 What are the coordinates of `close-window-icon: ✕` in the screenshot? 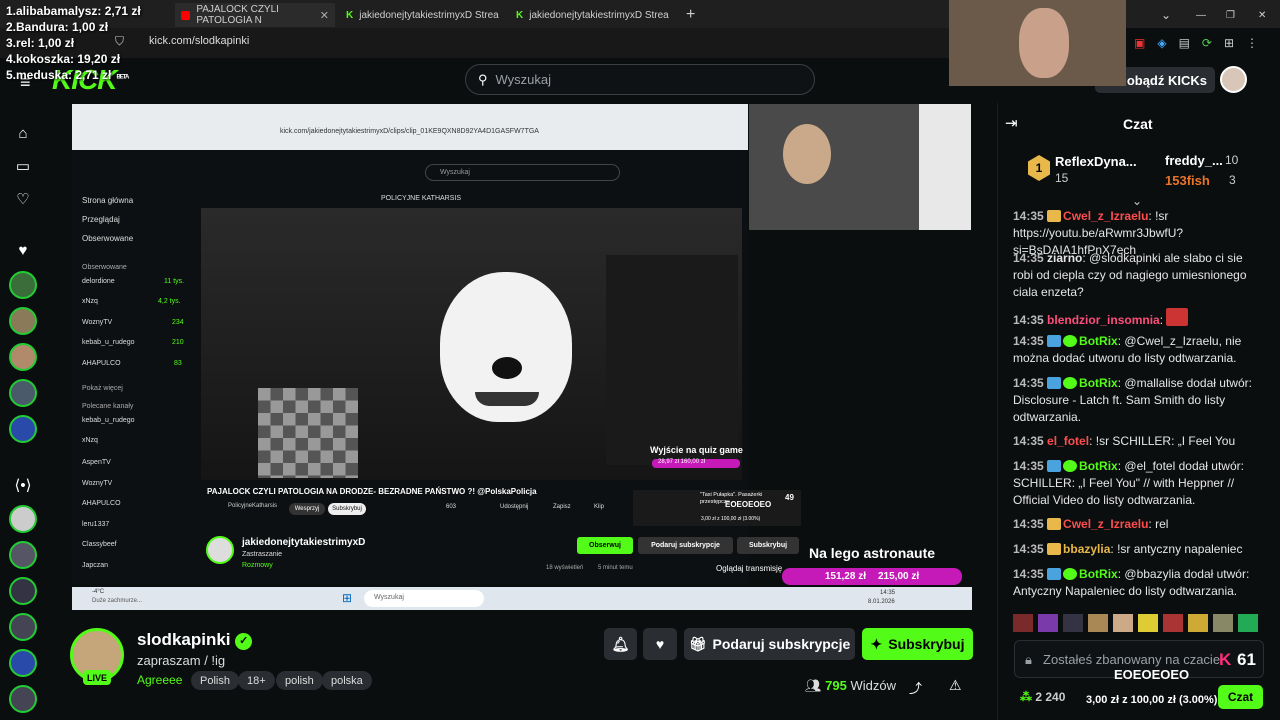 It's located at (1262, 15).